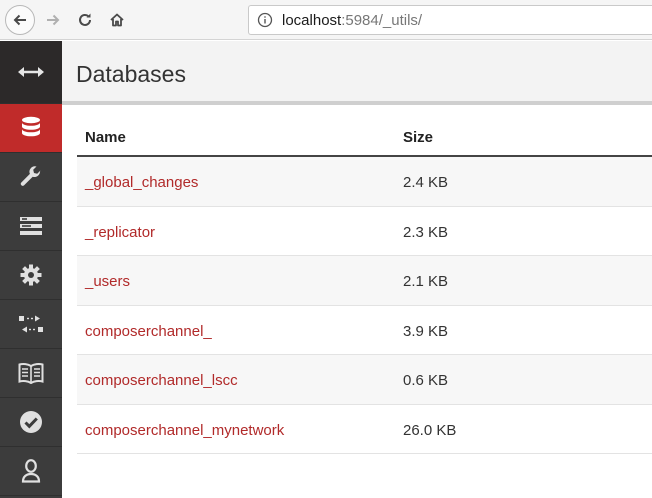  What do you see at coordinates (418, 137) in the screenshot?
I see `column-header-size: Size` at bounding box center [418, 137].